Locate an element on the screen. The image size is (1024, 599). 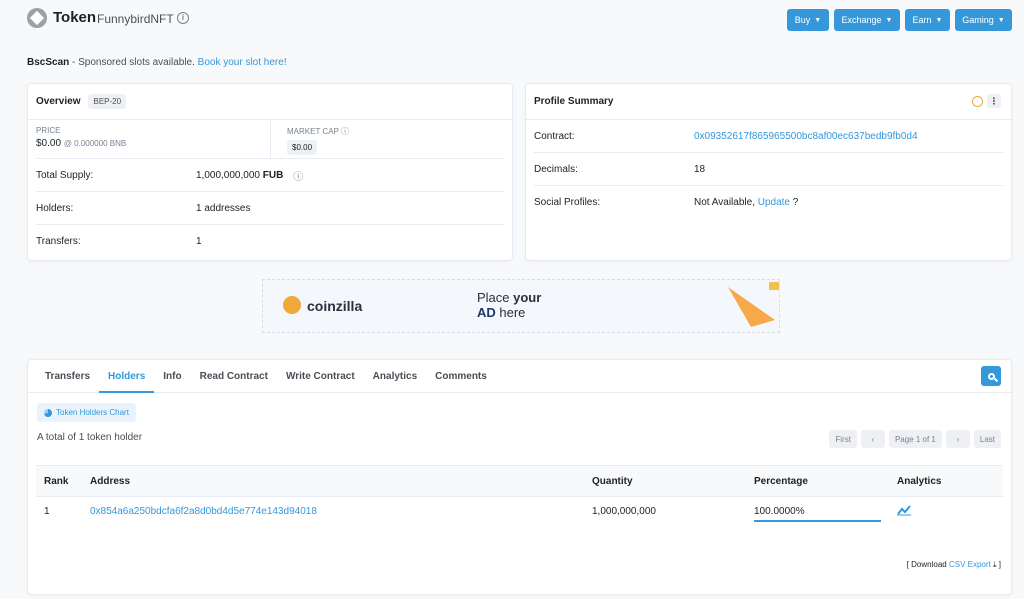
download-icon: ⤓ is located at coordinates (995, 564).